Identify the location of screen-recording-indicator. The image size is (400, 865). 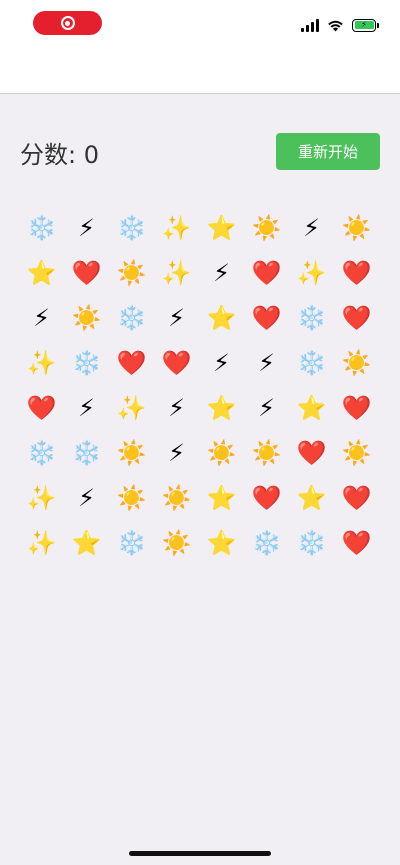
(67, 23).